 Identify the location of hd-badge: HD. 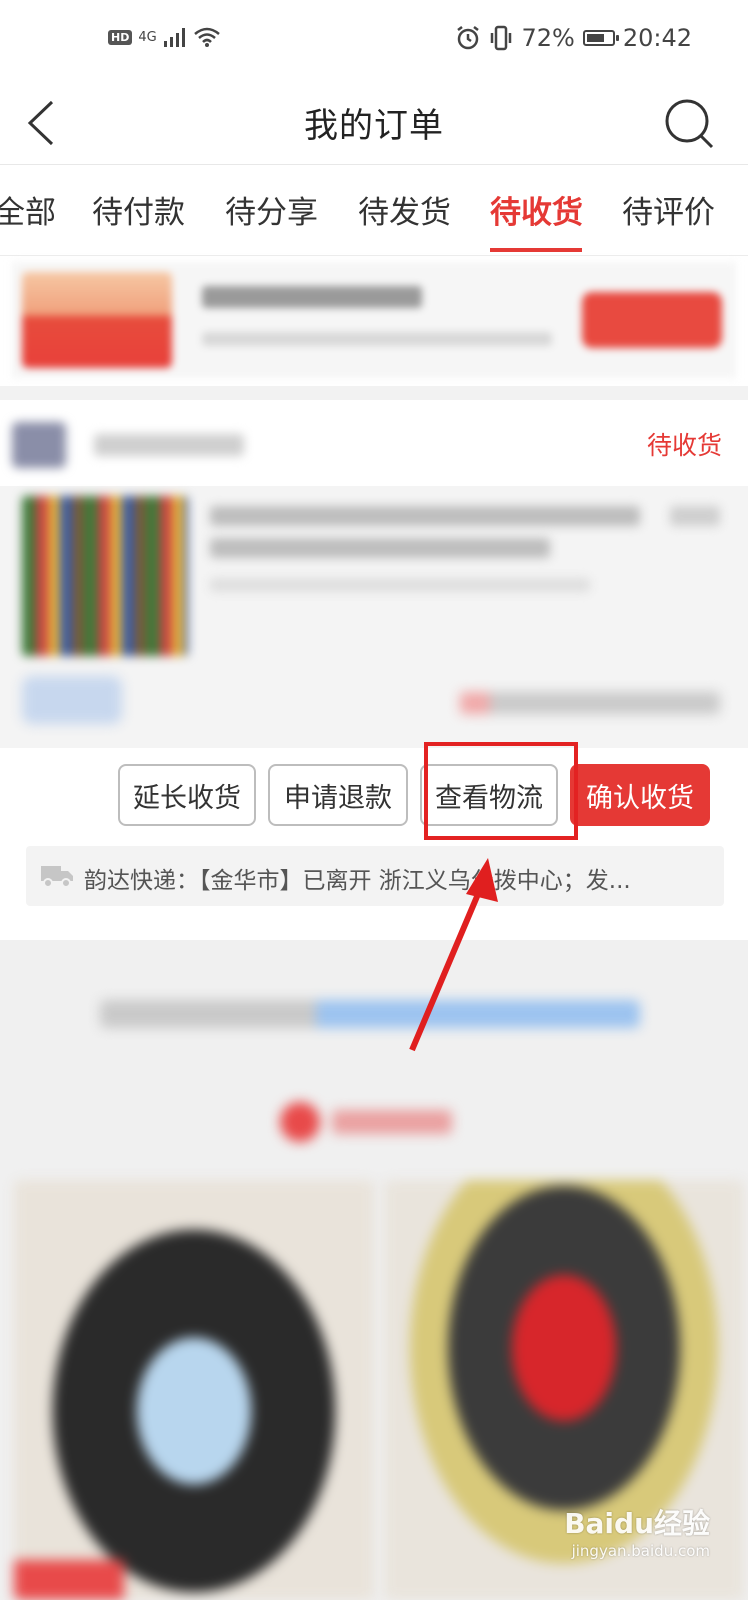
(120, 37).